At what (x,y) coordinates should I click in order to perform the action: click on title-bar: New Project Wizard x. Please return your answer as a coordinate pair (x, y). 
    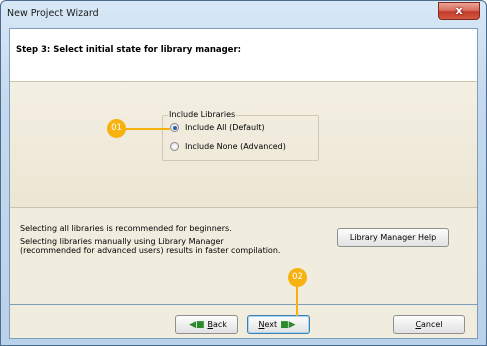
    Looking at the image, I should click on (243, 14).